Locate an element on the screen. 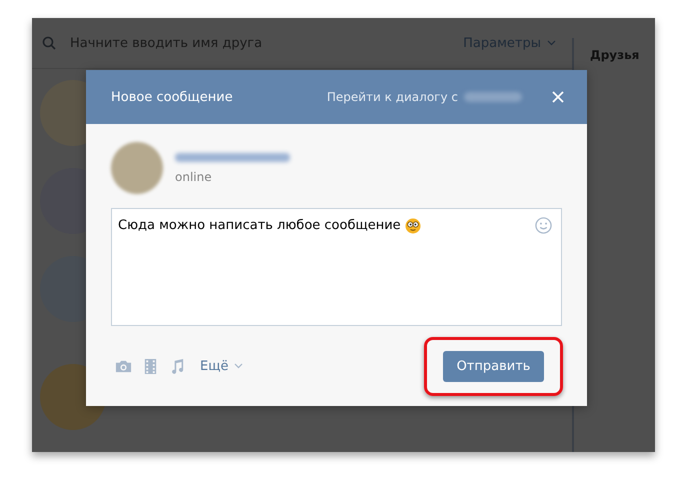  camera-icon is located at coordinates (123, 366).